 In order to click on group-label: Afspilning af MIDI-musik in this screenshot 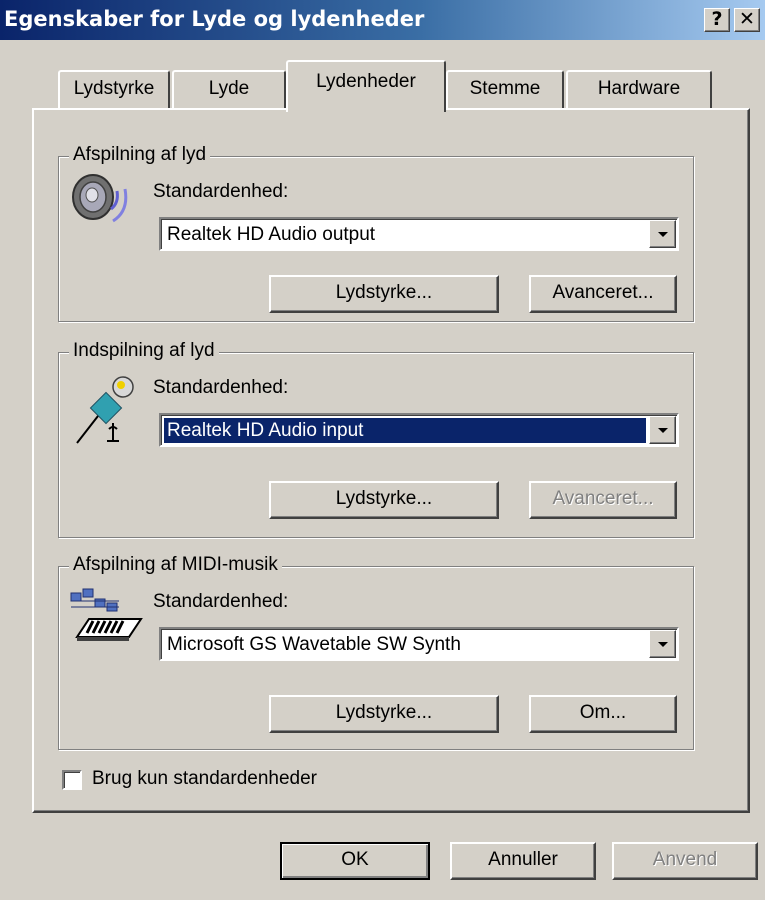, I will do `click(175, 565)`.